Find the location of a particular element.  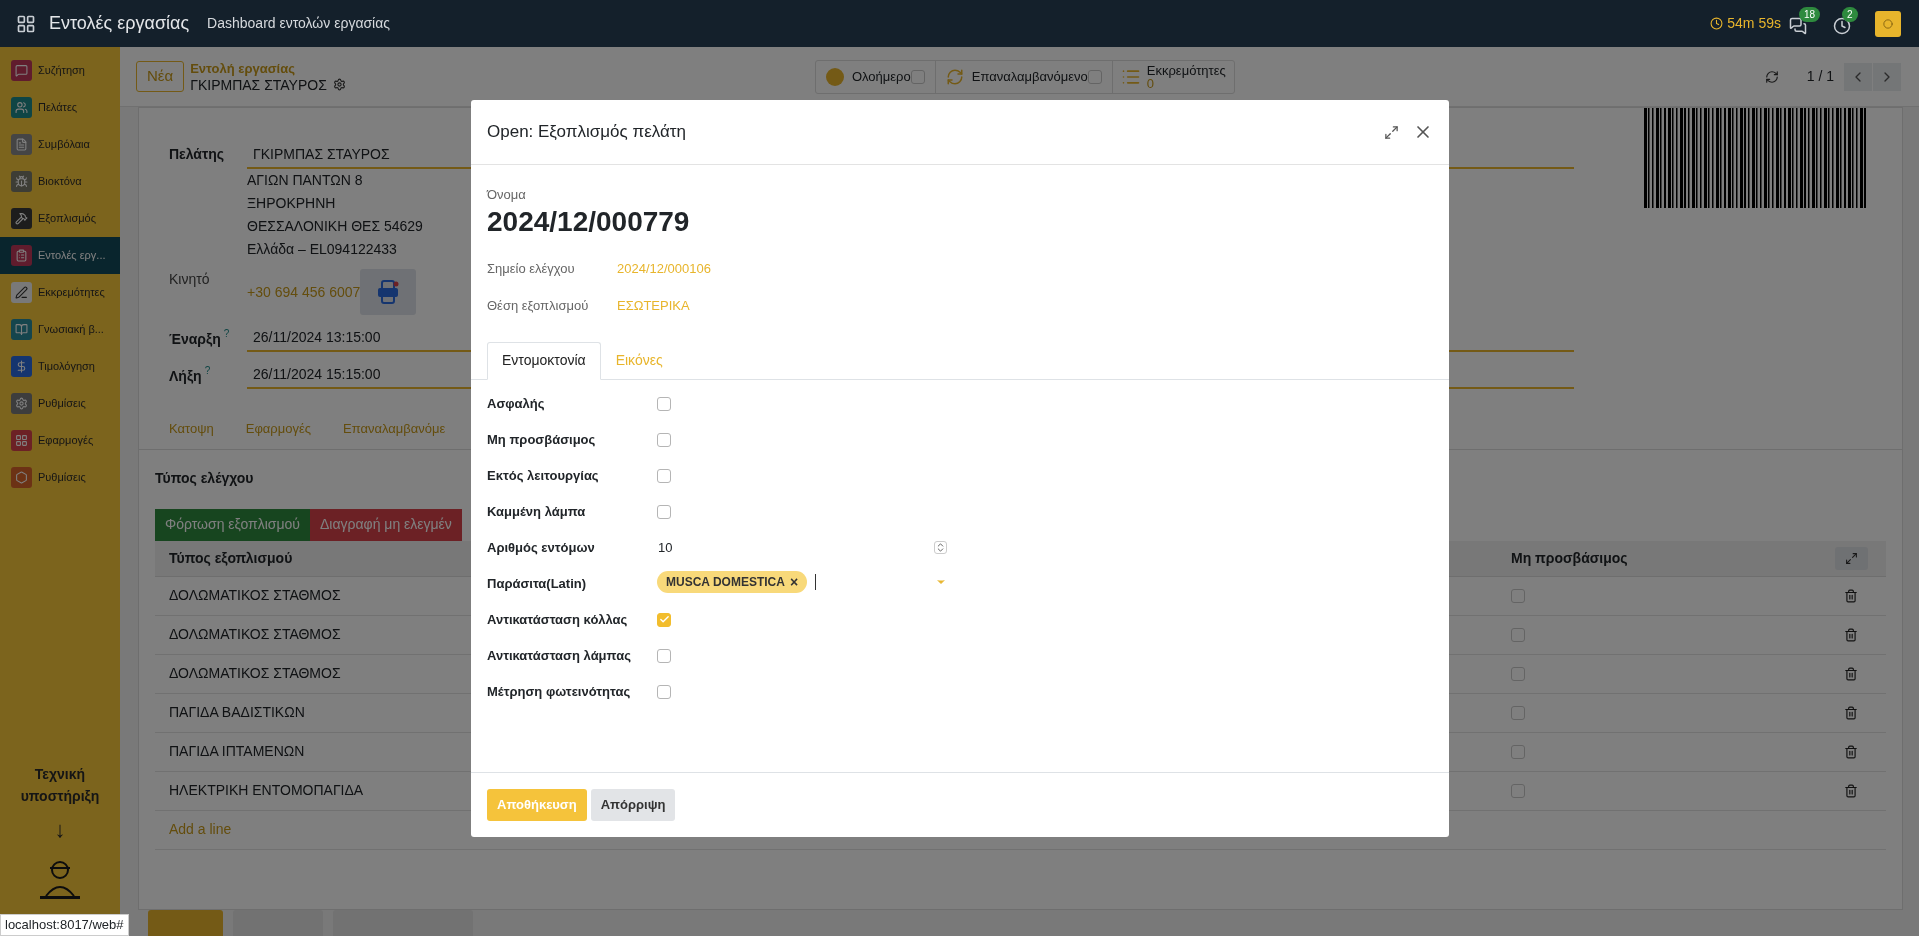

arrow-glyph: ↓ is located at coordinates (60, 830).